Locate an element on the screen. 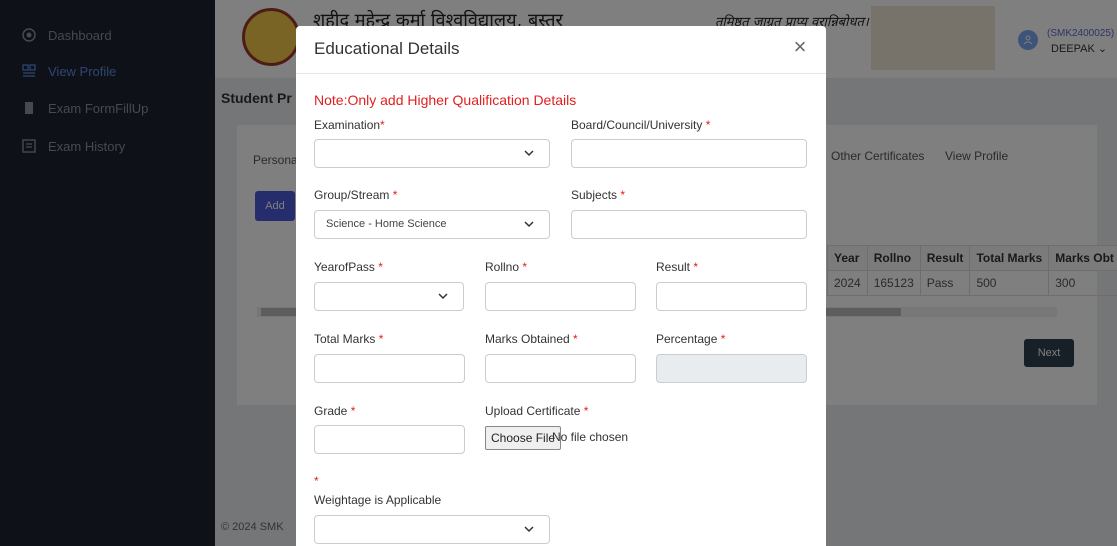 The width and height of the screenshot is (1117, 546). label-text: Result is located at coordinates (673, 267).